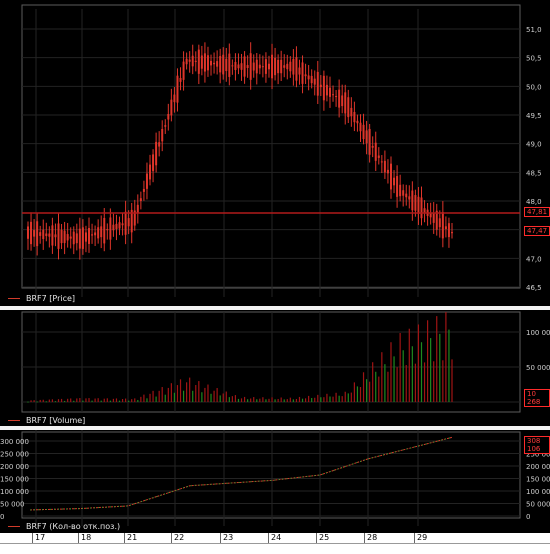  What do you see at coordinates (177, 538) in the screenshot?
I see `x-tick-label: 22` at bounding box center [177, 538].